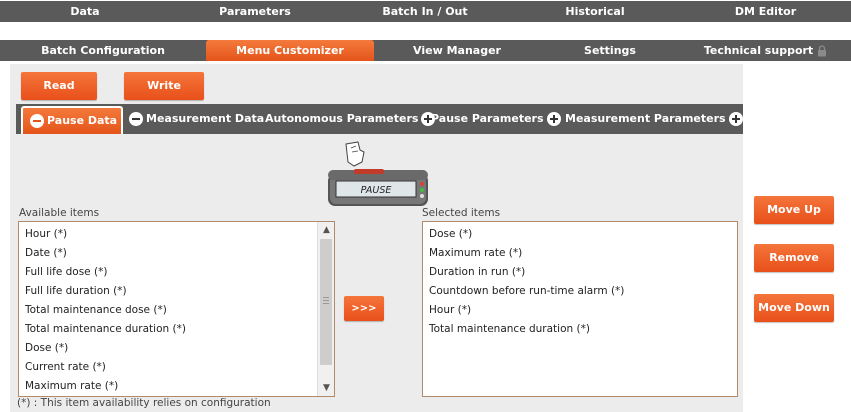  What do you see at coordinates (461, 213) in the screenshot?
I see `selected-items-label: Selected items` at bounding box center [461, 213].